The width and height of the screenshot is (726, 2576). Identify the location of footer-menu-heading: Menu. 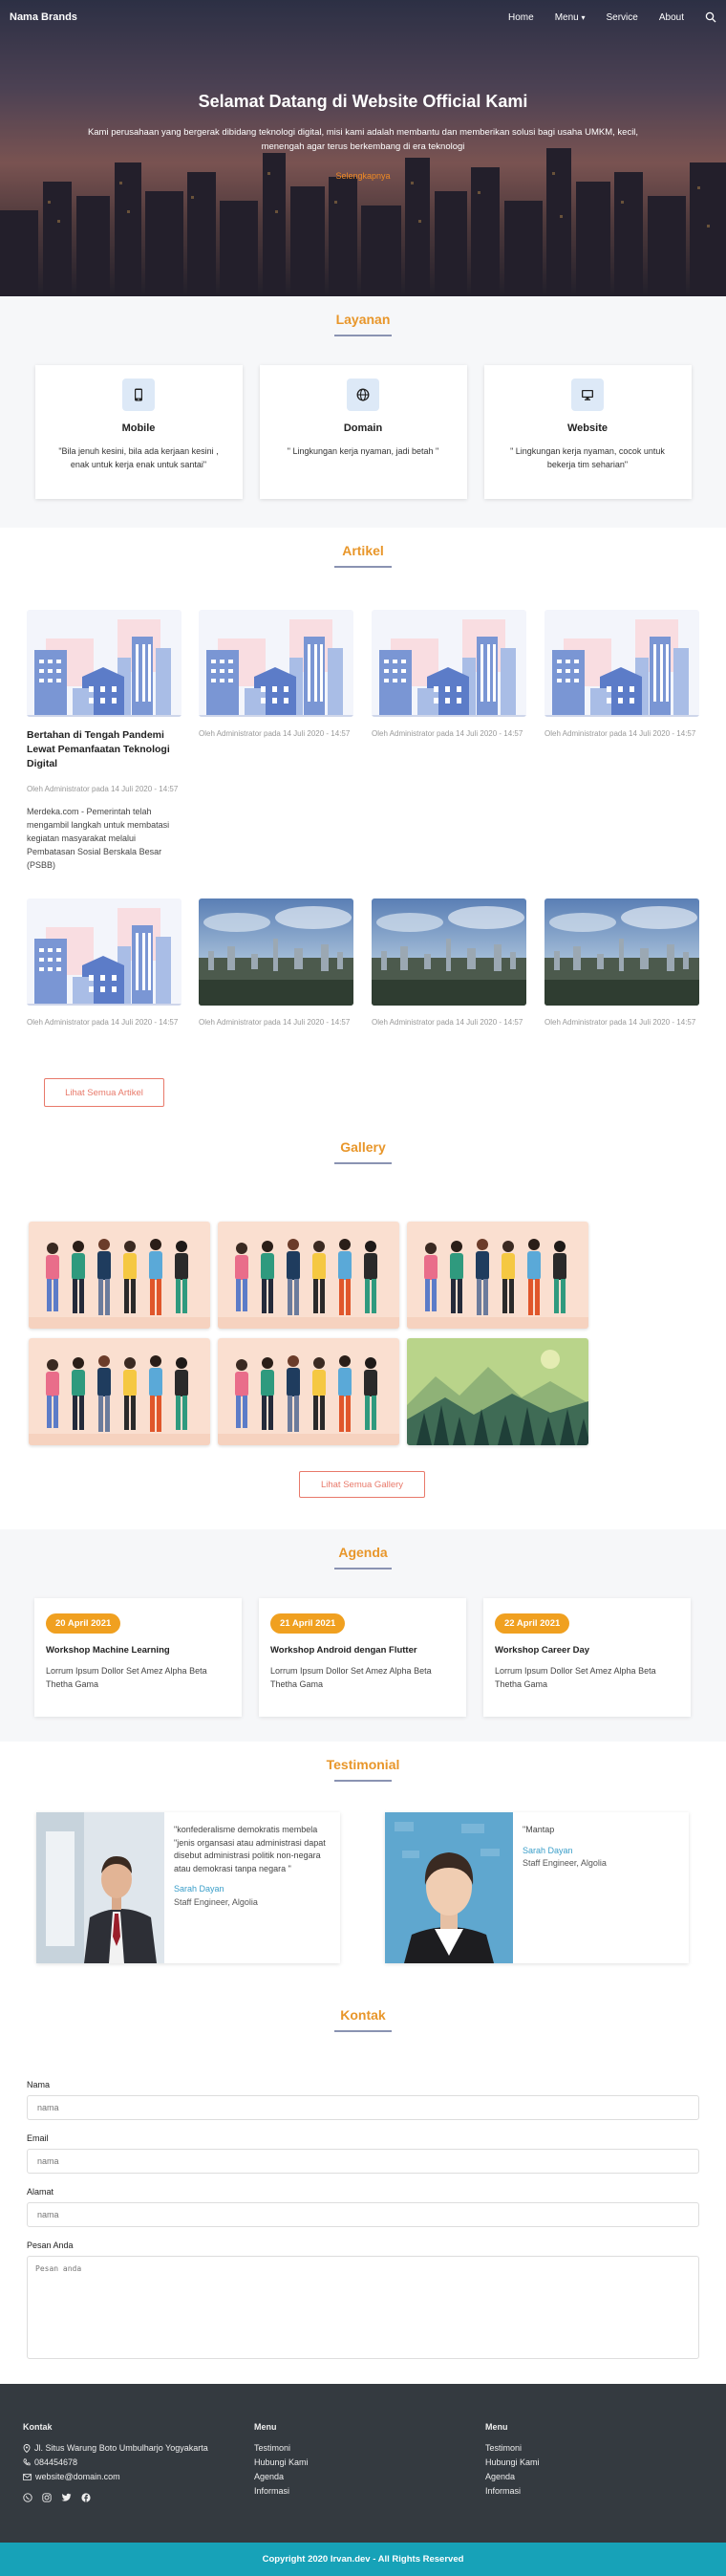
(496, 2427).